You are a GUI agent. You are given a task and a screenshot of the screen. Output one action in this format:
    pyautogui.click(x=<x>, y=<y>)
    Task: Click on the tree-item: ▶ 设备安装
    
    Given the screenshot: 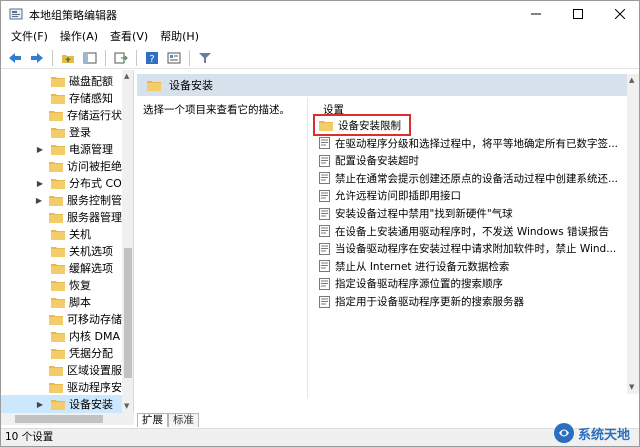 What is the action you would take?
    pyautogui.click(x=61, y=404)
    